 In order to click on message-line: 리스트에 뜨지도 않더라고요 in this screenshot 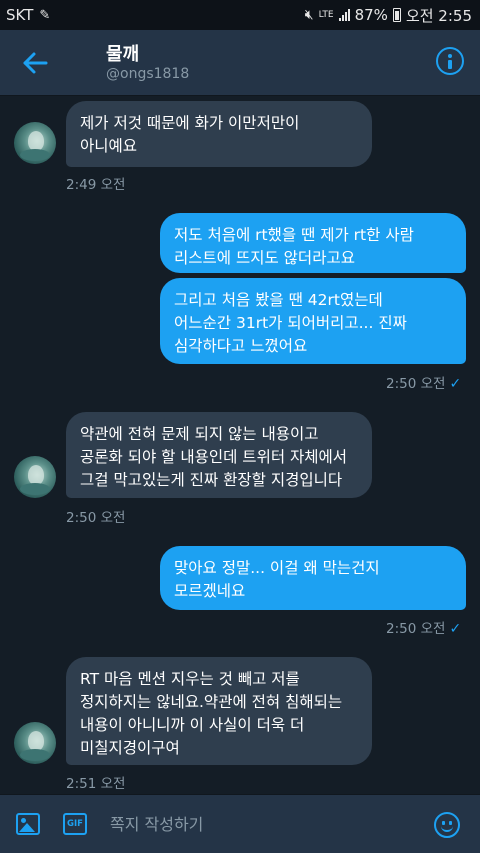, I will do `click(264, 258)`.